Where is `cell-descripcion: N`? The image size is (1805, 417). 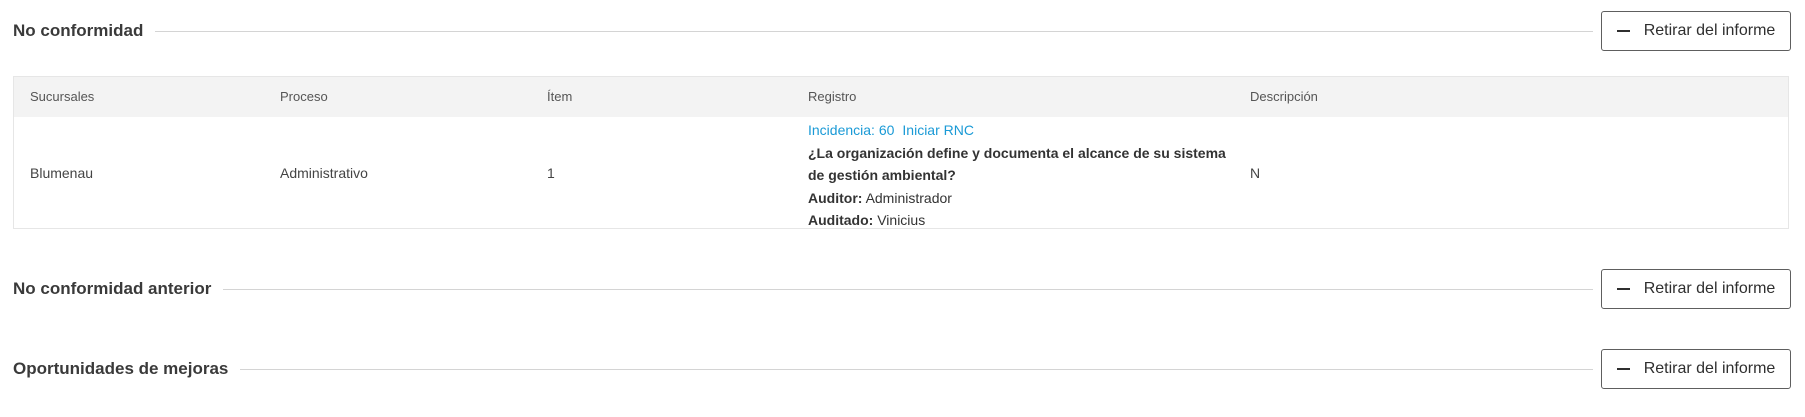 cell-descripcion: N is located at coordinates (1255, 172).